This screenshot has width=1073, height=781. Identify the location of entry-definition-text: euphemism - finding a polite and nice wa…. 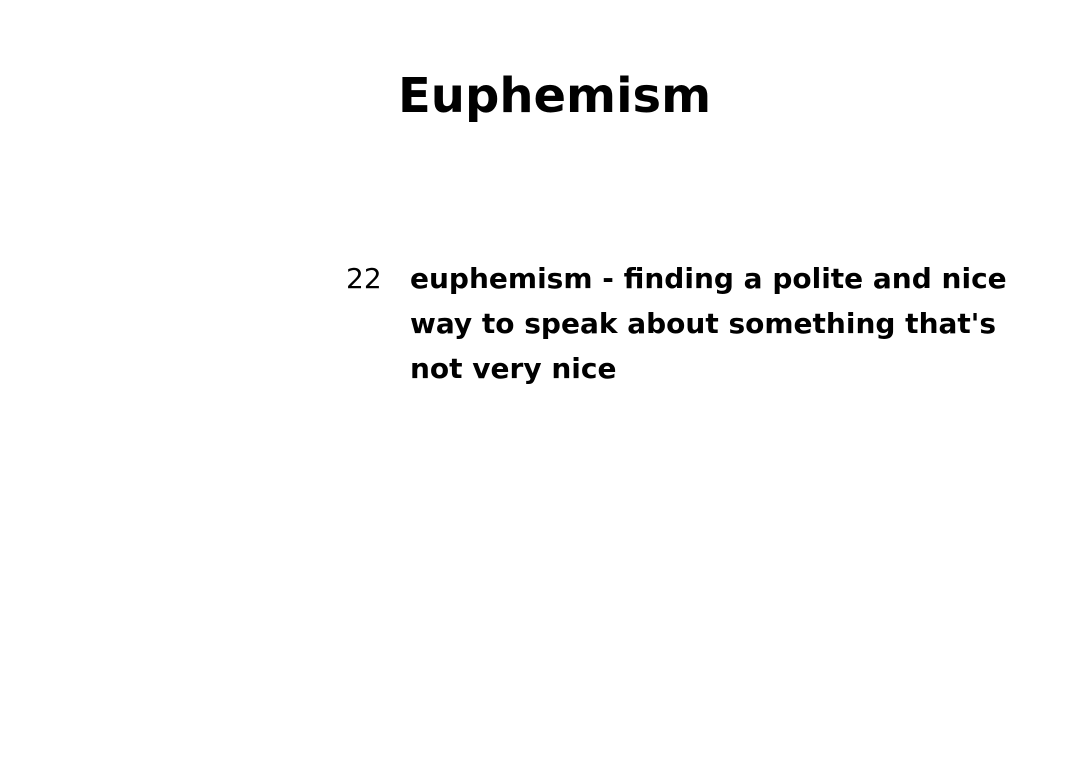
(708, 323).